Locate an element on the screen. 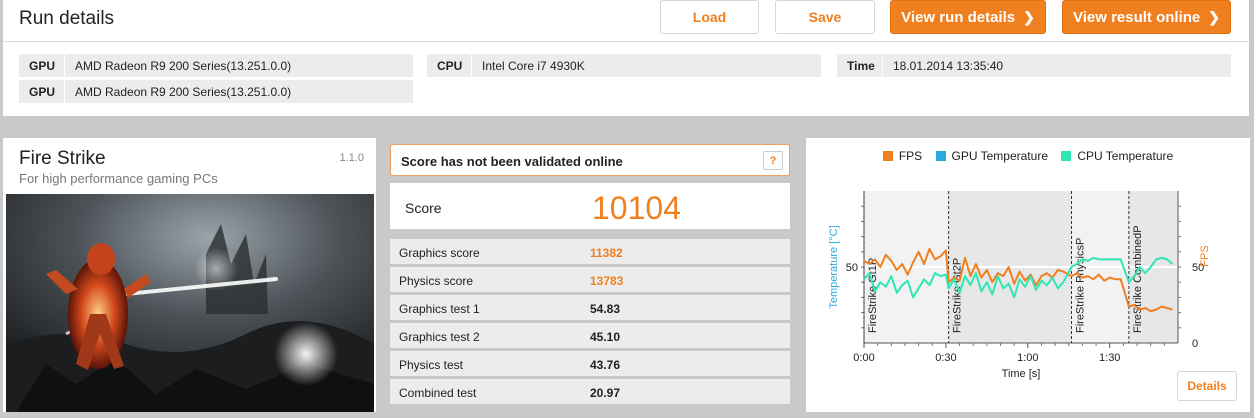 Image resolution: width=1254 pixels, height=418 pixels. score-row: Combined test 20.97 is located at coordinates (590, 391).